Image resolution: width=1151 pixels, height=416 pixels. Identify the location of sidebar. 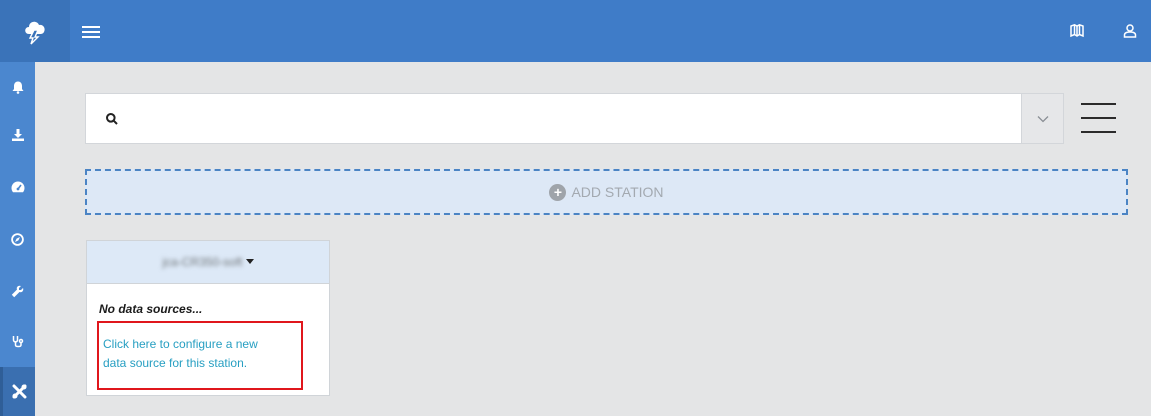
(17, 239).